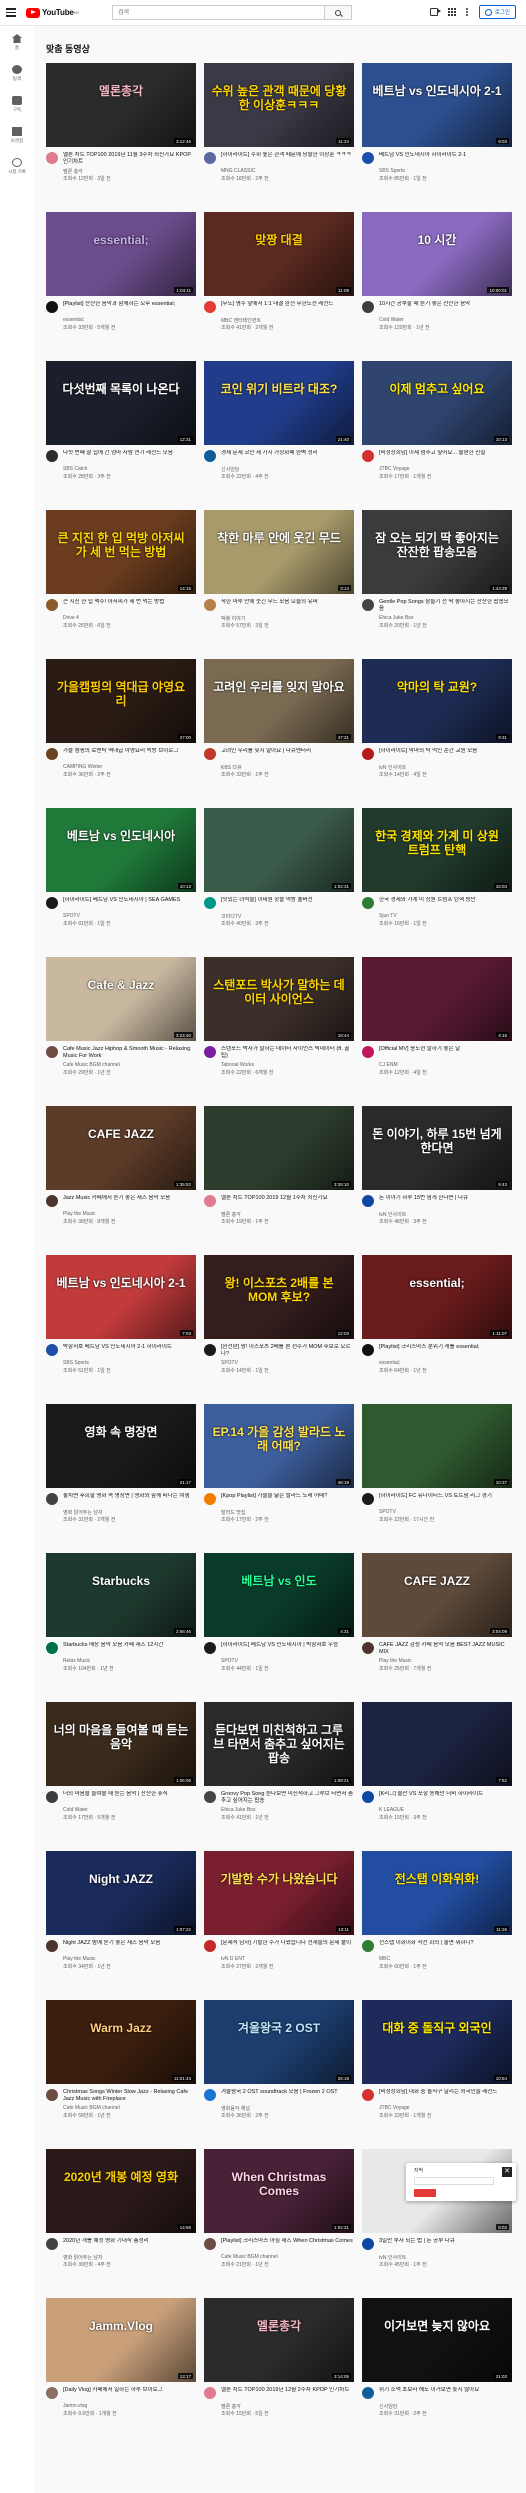  I want to click on video-title: 경제 문제 코인 세 가지 가상화폐 완벽 정리, so click(287, 457).